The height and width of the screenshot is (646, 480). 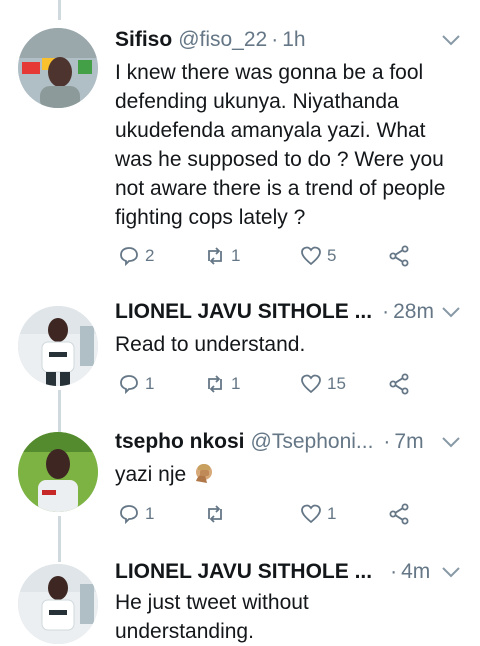 What do you see at coordinates (270, 130) in the screenshot?
I see `text-line: ukudefenda amanyala yazi. What` at bounding box center [270, 130].